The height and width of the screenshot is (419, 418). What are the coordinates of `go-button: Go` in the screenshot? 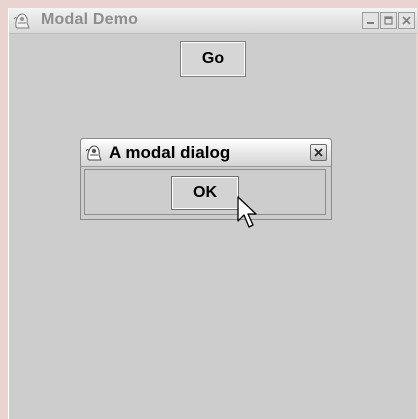 It's located at (213, 59).